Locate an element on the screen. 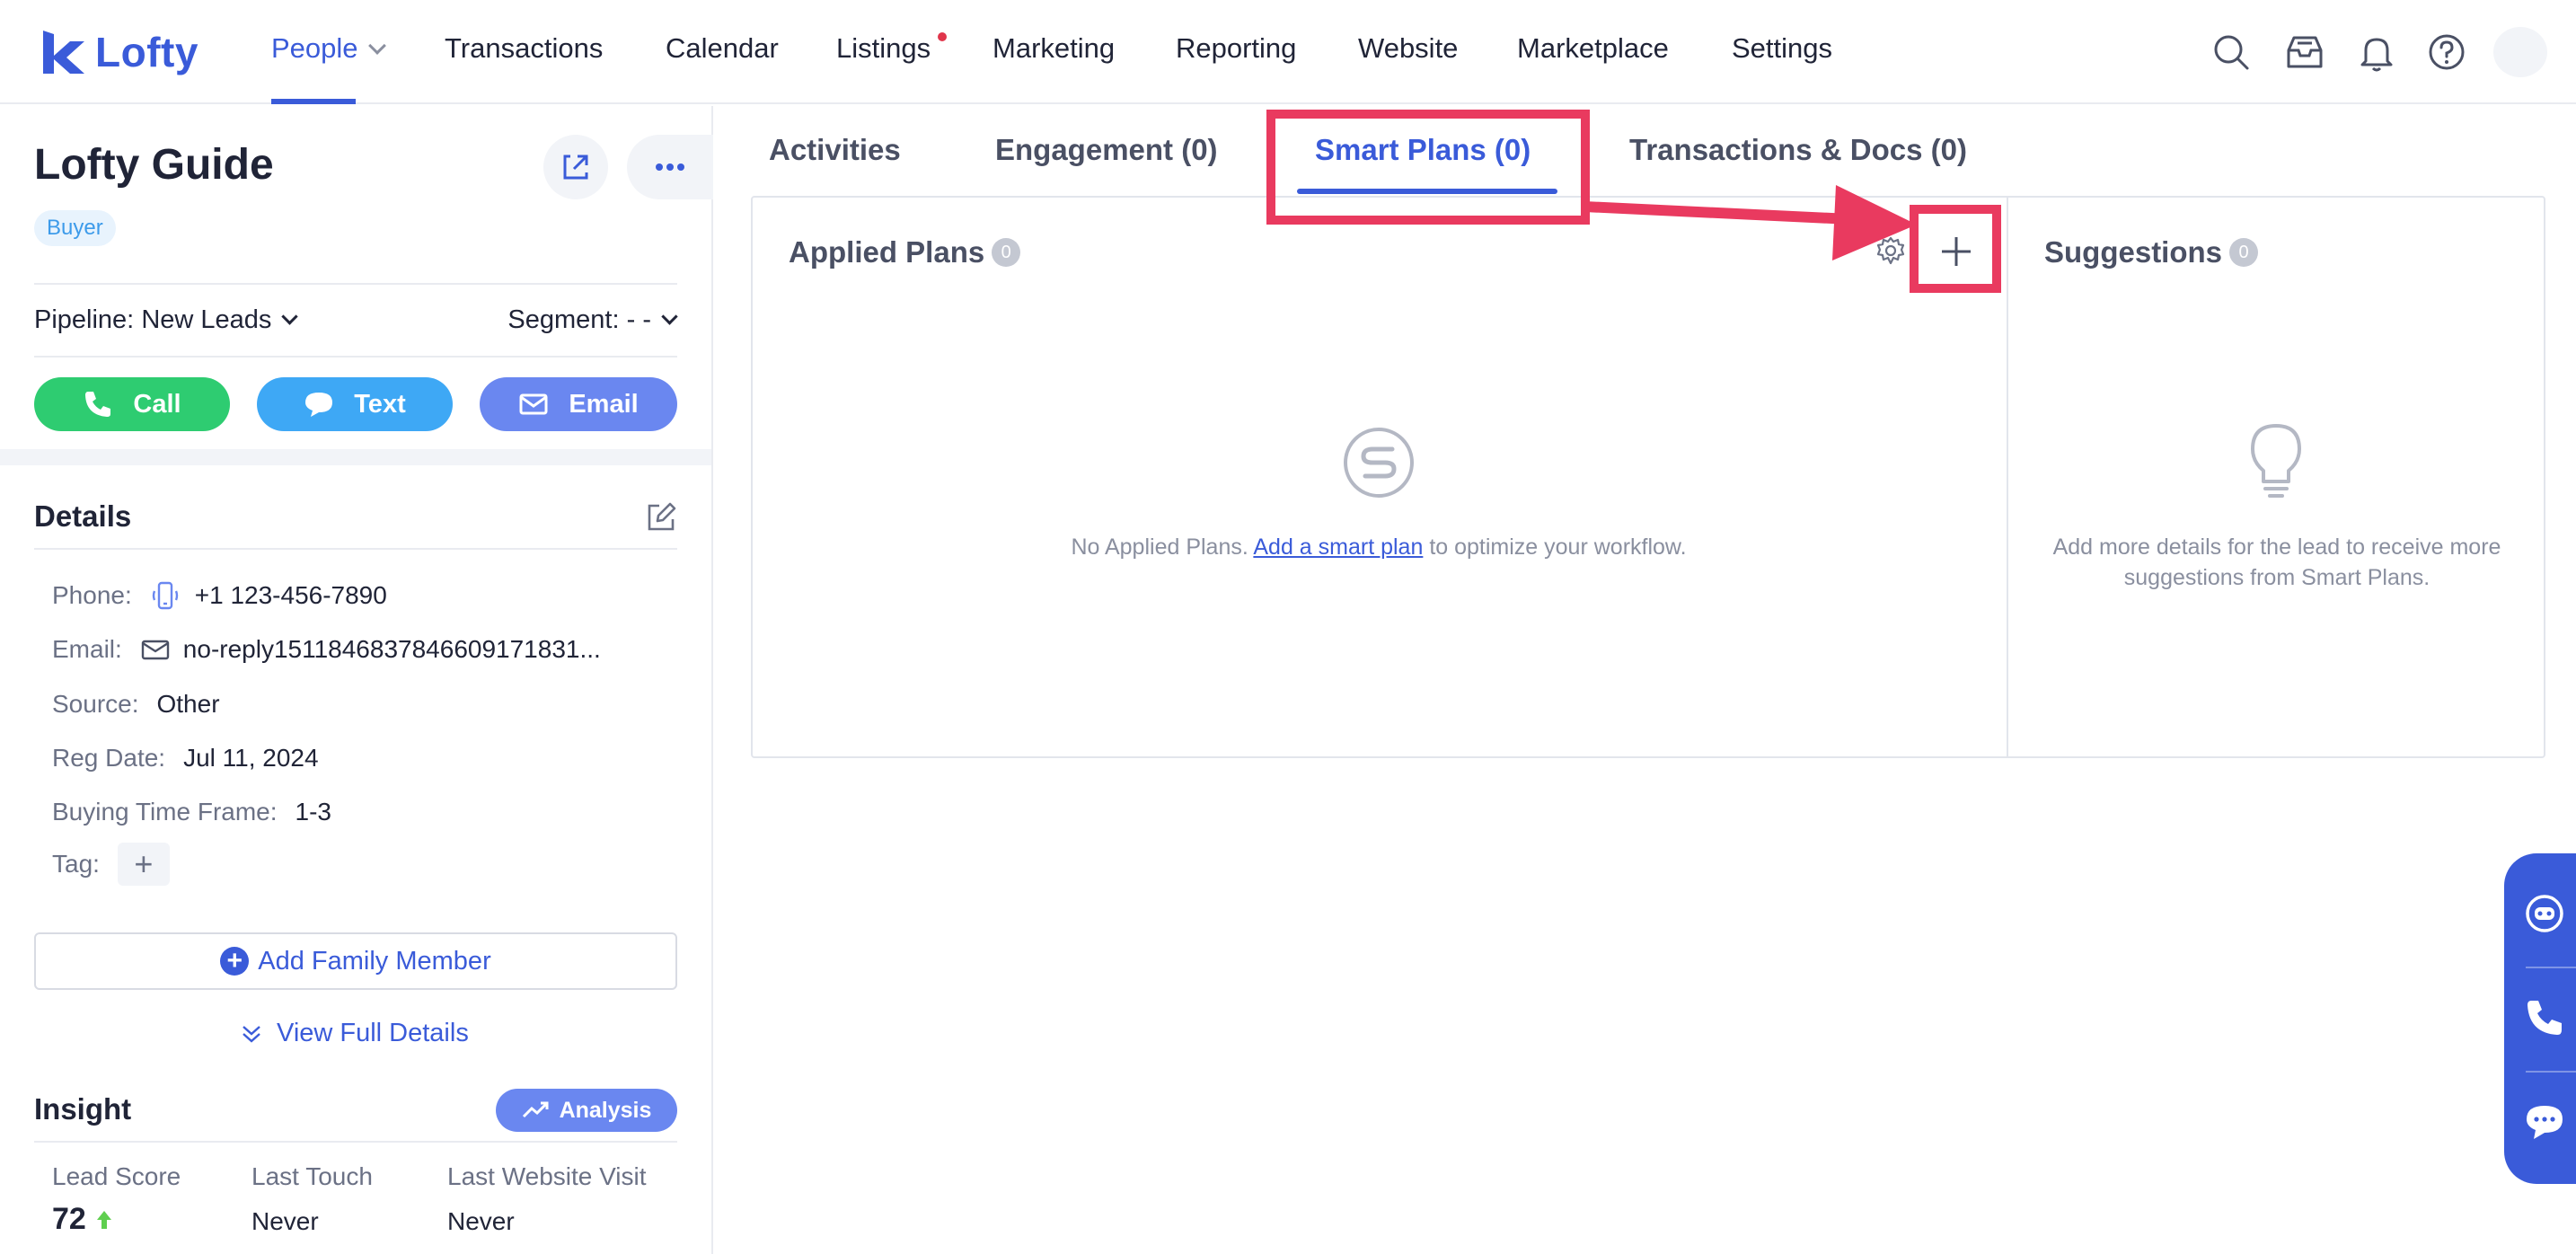 The image size is (2576, 1254). pipeline-label: Pipeline: is located at coordinates (84, 319).